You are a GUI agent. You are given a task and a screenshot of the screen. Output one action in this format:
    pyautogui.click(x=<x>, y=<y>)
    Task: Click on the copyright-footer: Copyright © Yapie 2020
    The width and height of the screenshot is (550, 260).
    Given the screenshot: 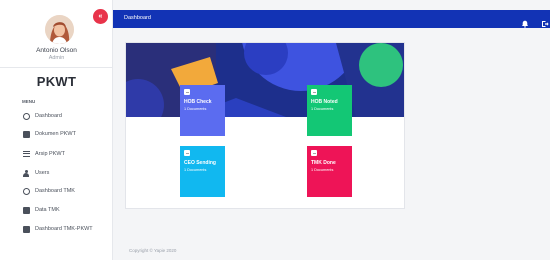 What is the action you would take?
    pyautogui.click(x=153, y=250)
    